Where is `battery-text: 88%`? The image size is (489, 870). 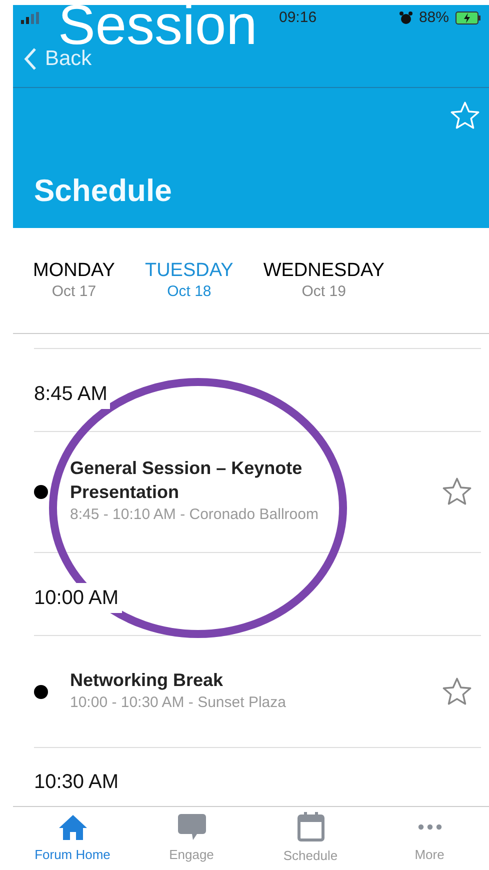 battery-text: 88% is located at coordinates (433, 18).